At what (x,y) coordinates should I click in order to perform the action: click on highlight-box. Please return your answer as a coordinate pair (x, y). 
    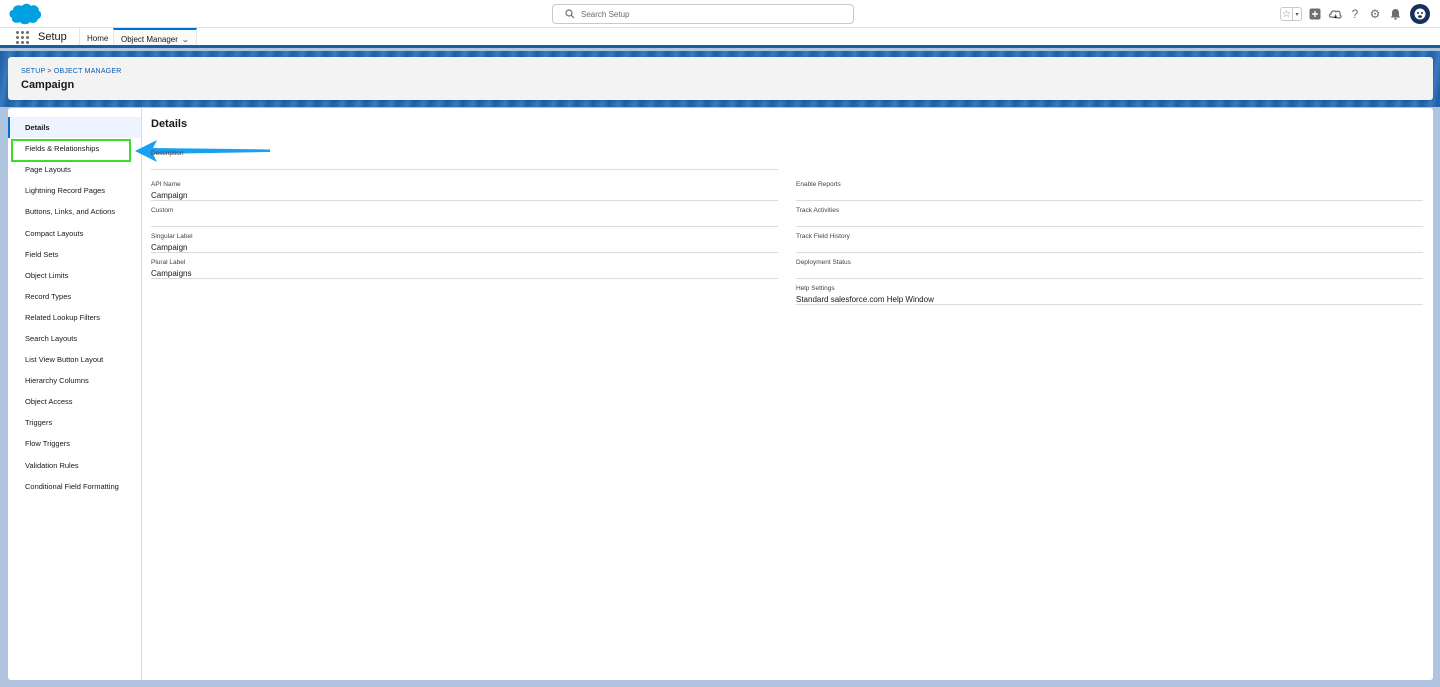
    Looking at the image, I should click on (71, 150).